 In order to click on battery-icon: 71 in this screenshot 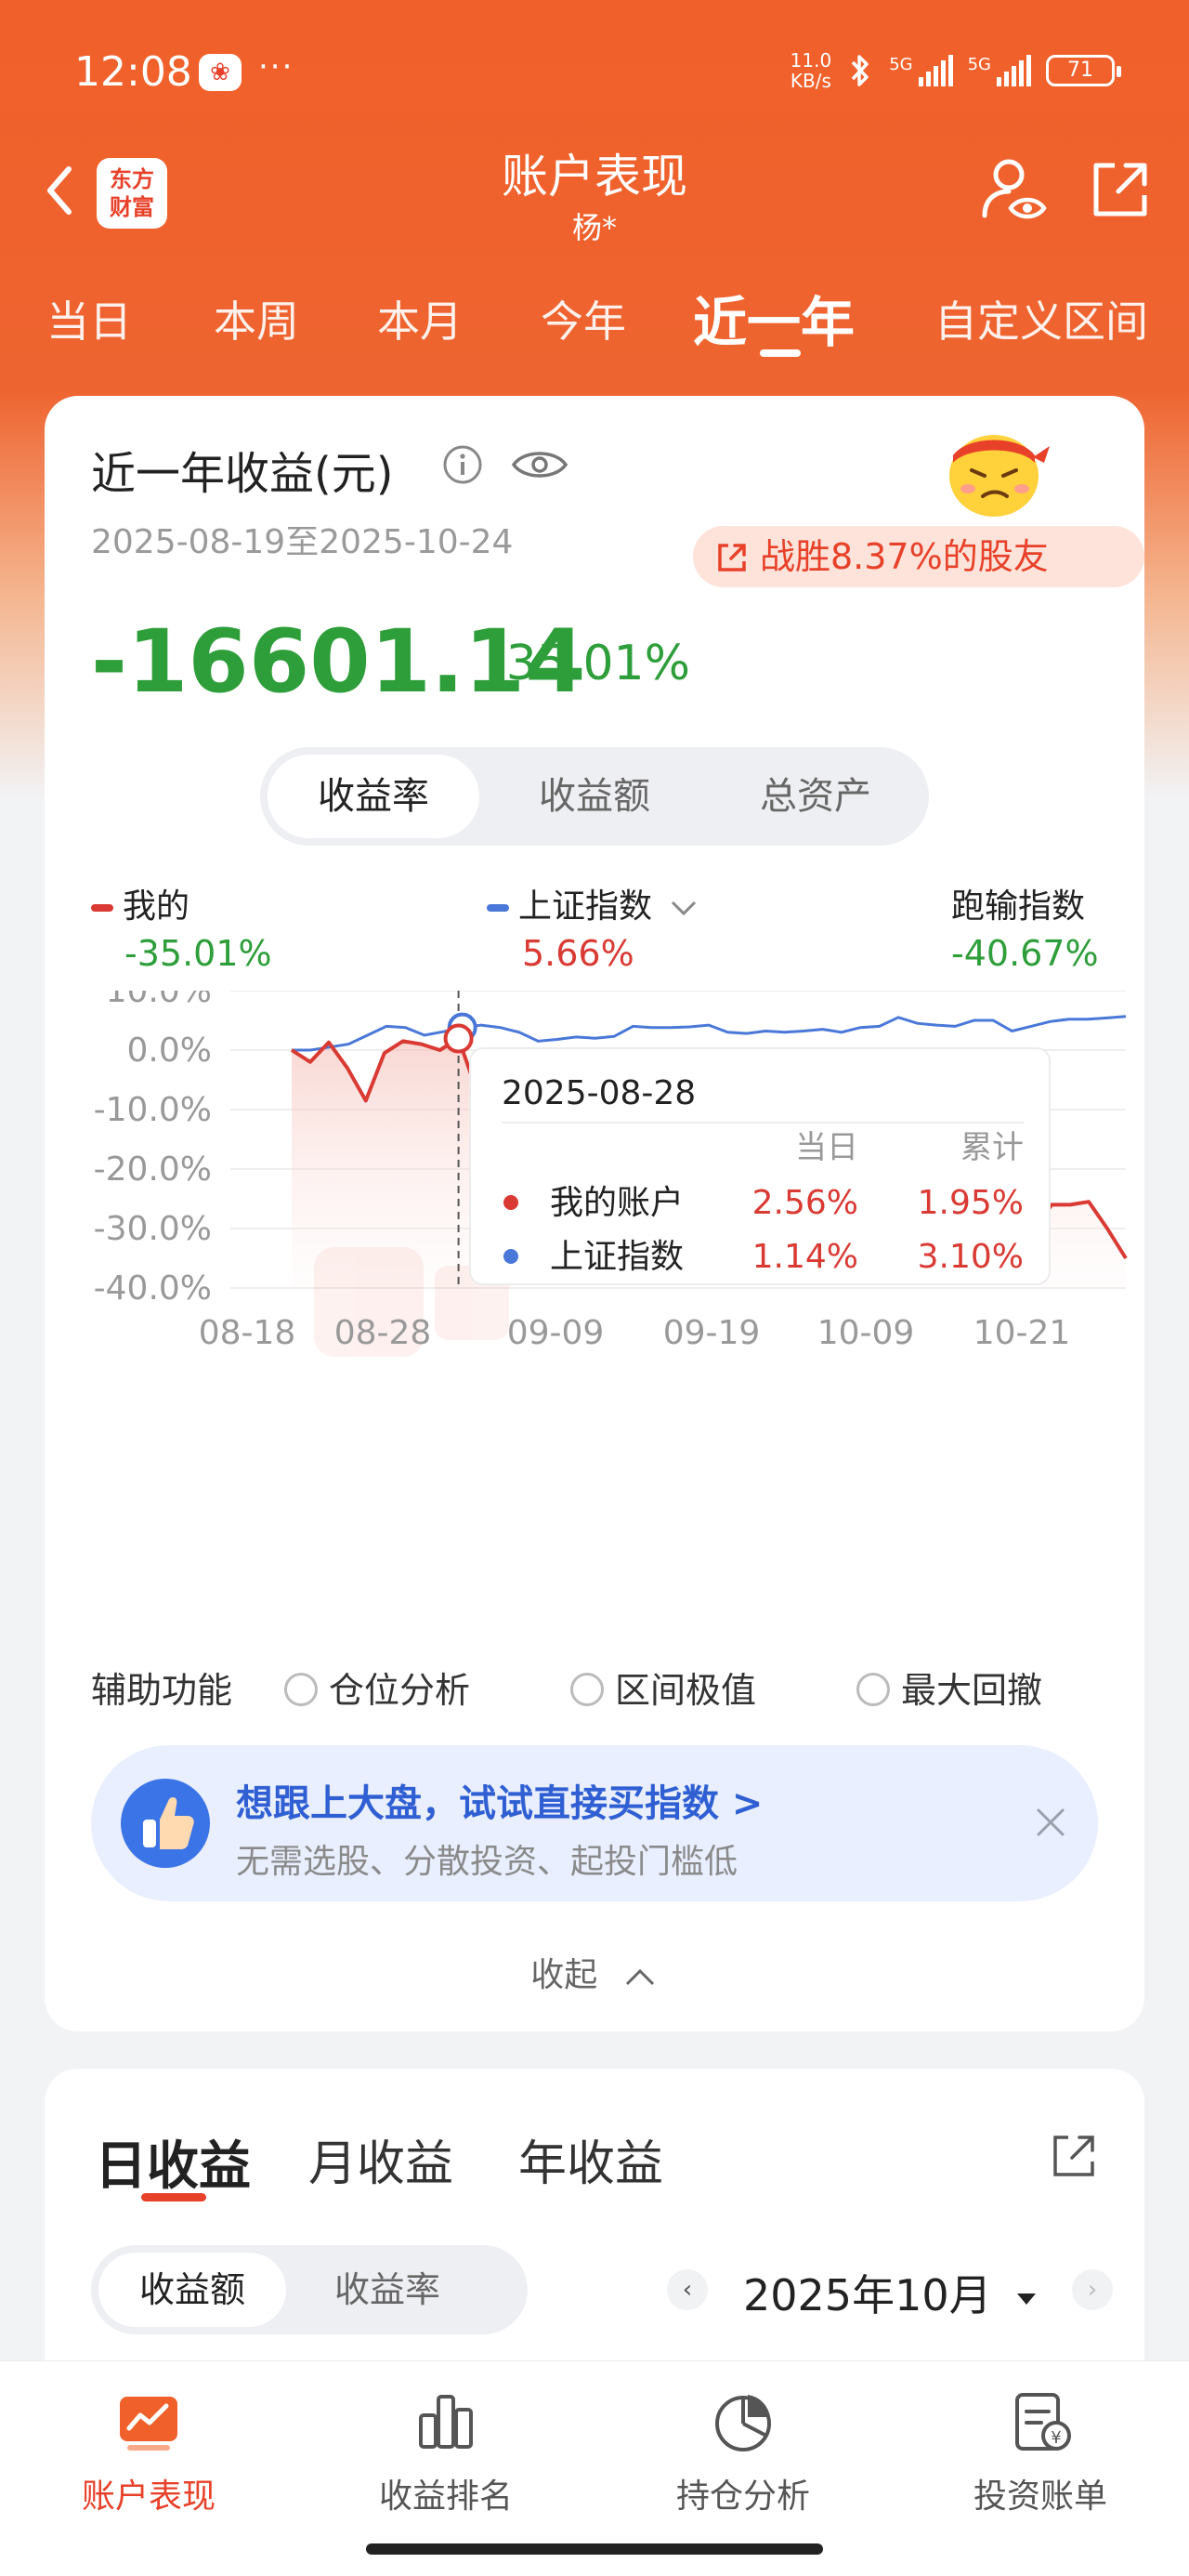, I will do `click(1084, 70)`.